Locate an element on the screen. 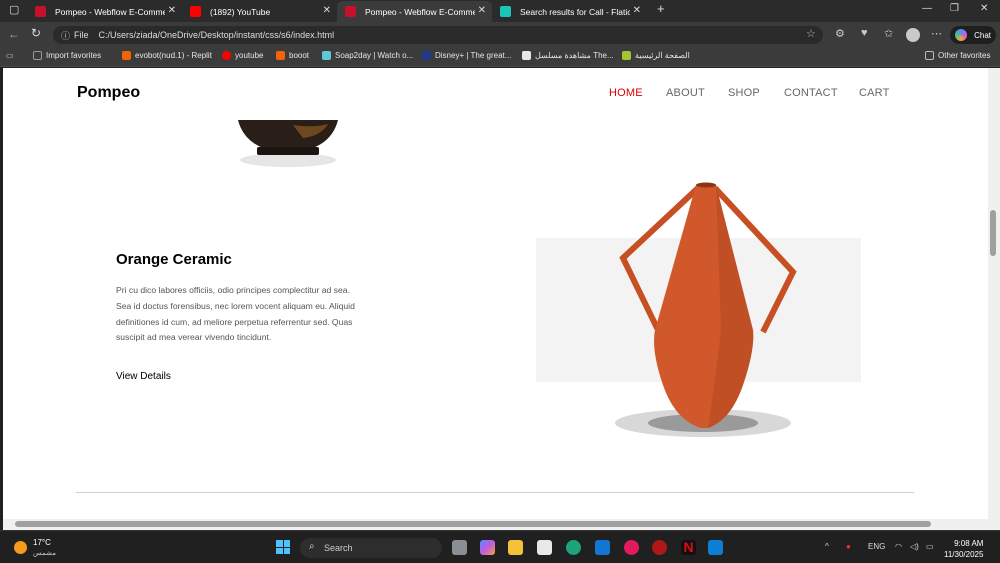 The height and width of the screenshot is (563, 1000). vertical-scroll-thumb is located at coordinates (993, 233).